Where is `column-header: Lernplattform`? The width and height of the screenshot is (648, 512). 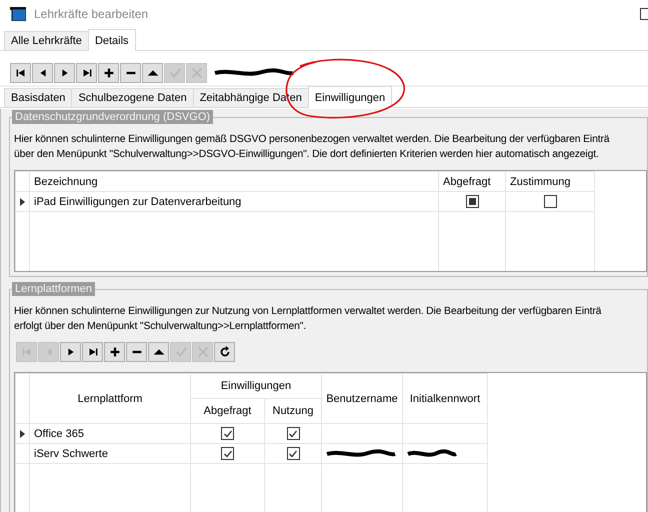 column-header: Lernplattform is located at coordinates (110, 399).